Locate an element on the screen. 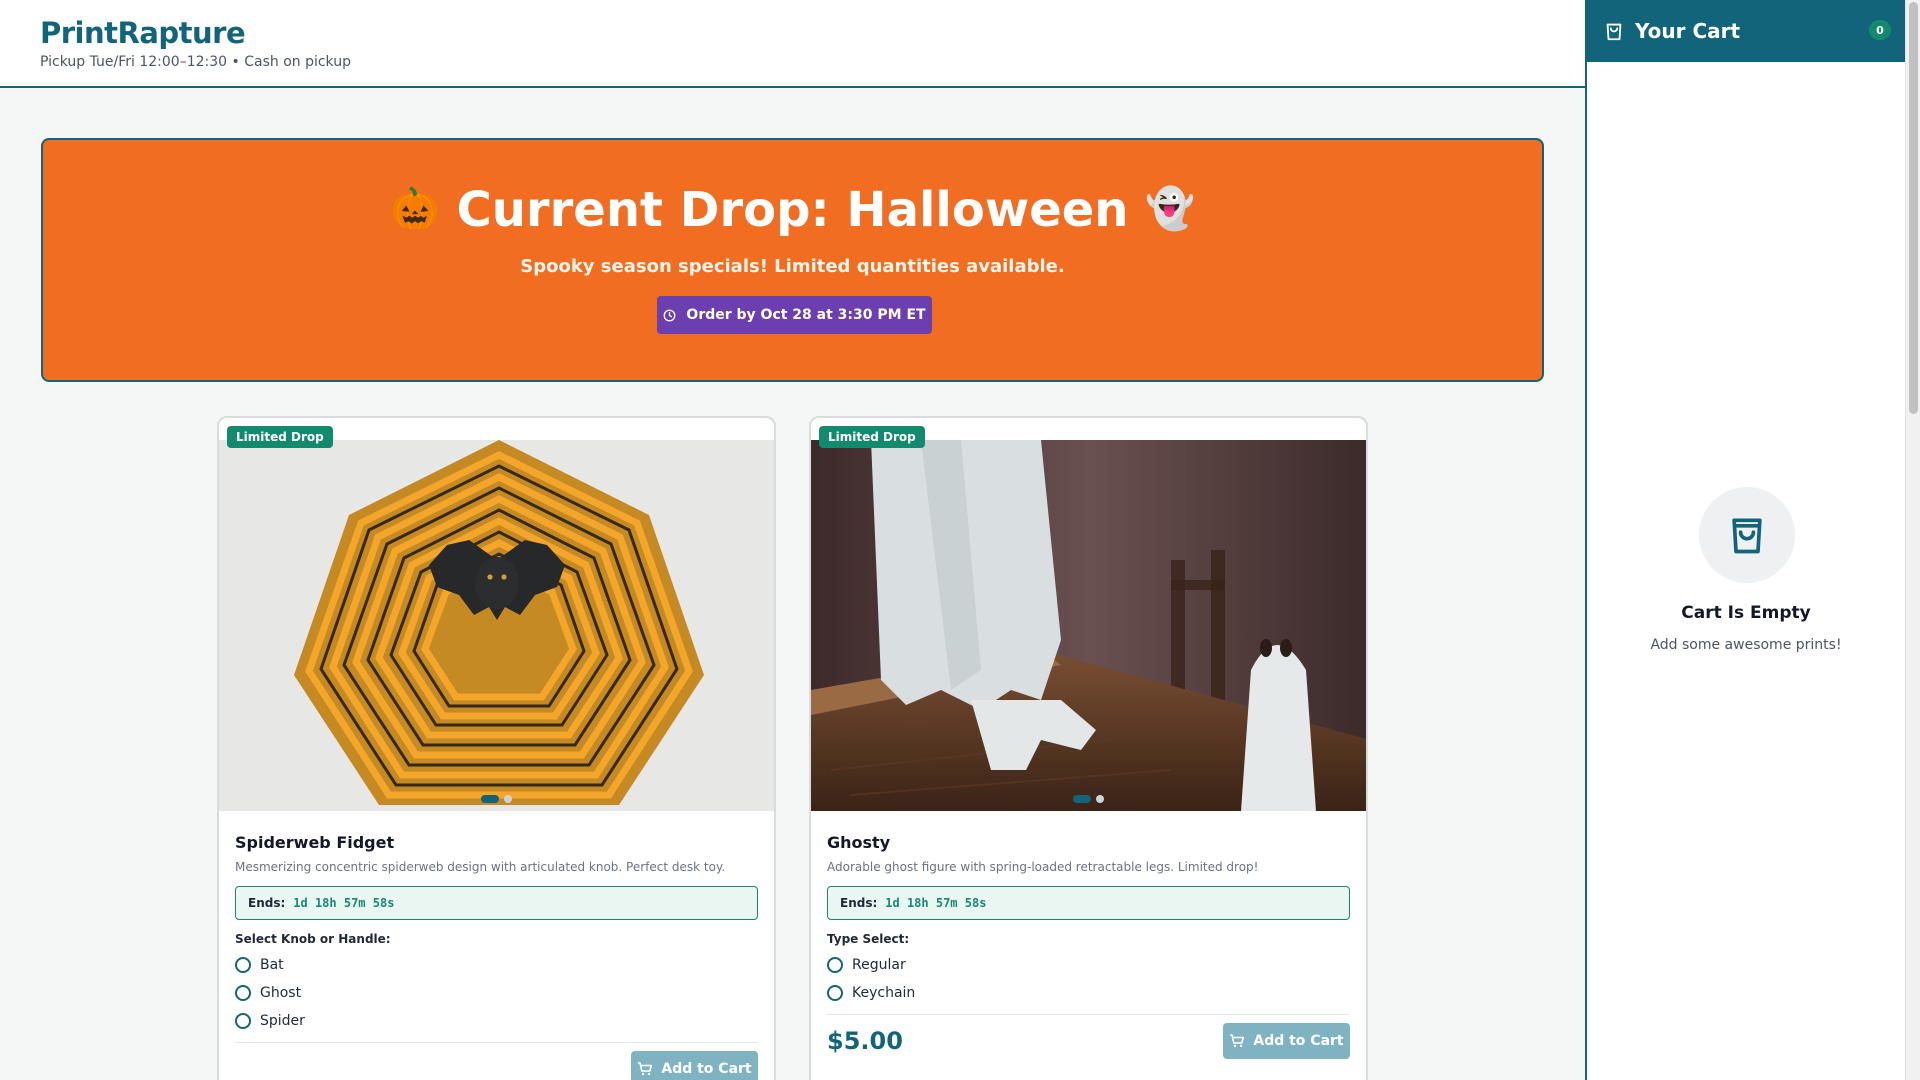 This screenshot has height=1080, width=1920. empty-cart-message: Add some awesome prints! is located at coordinates (1746, 645).